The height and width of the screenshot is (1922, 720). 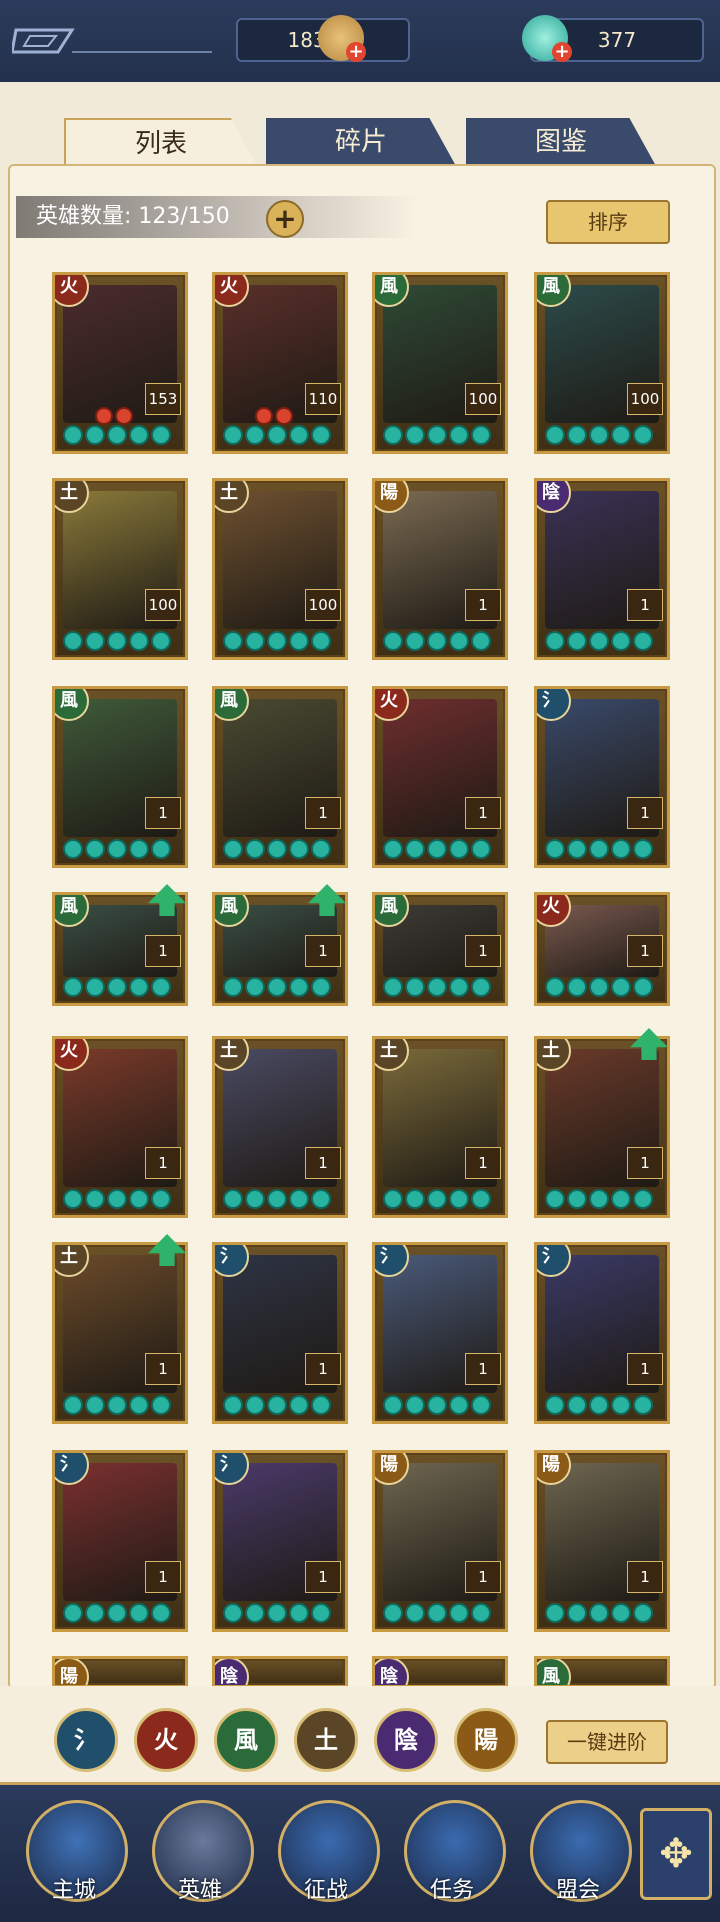 What do you see at coordinates (280, 363) in the screenshot?
I see `hero-card: 火 110` at bounding box center [280, 363].